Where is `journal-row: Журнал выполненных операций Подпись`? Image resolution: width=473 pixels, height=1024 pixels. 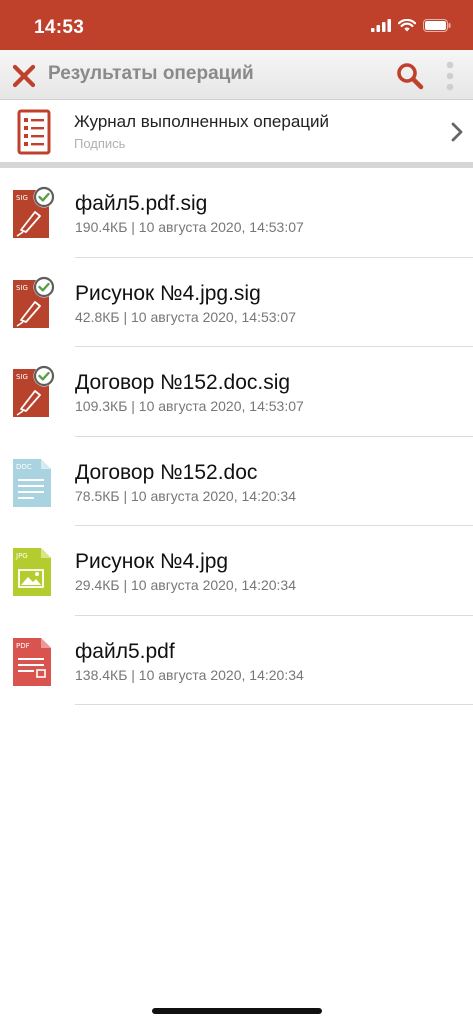
journal-row: Журнал выполненных операций Подпись is located at coordinates (236, 131).